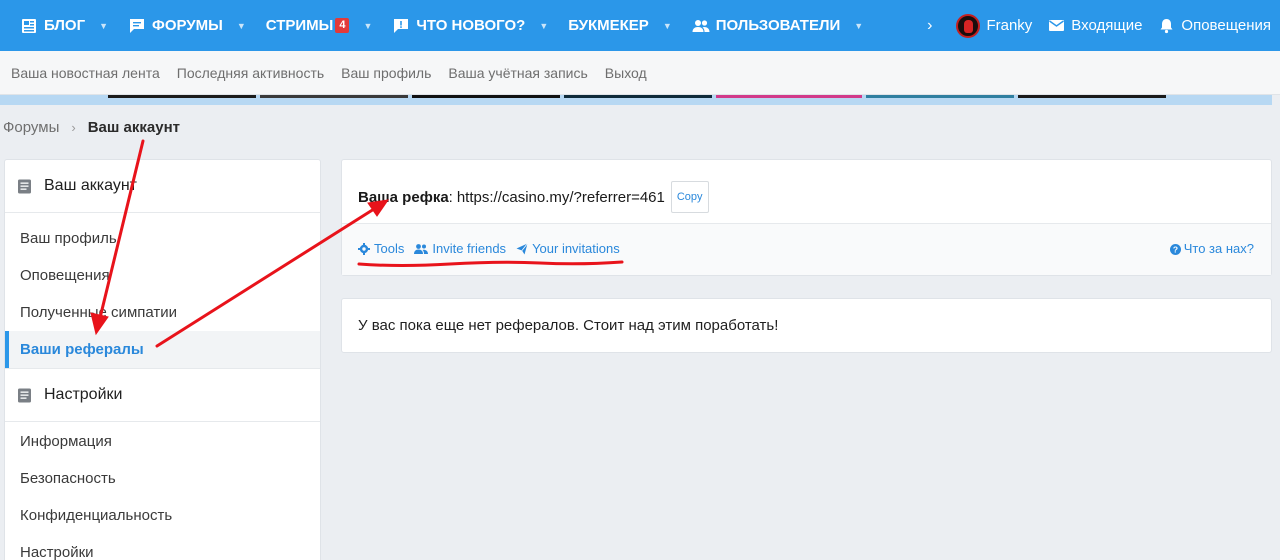 The width and height of the screenshot is (1280, 560). What do you see at coordinates (364, 248) in the screenshot?
I see `gear-icon` at bounding box center [364, 248].